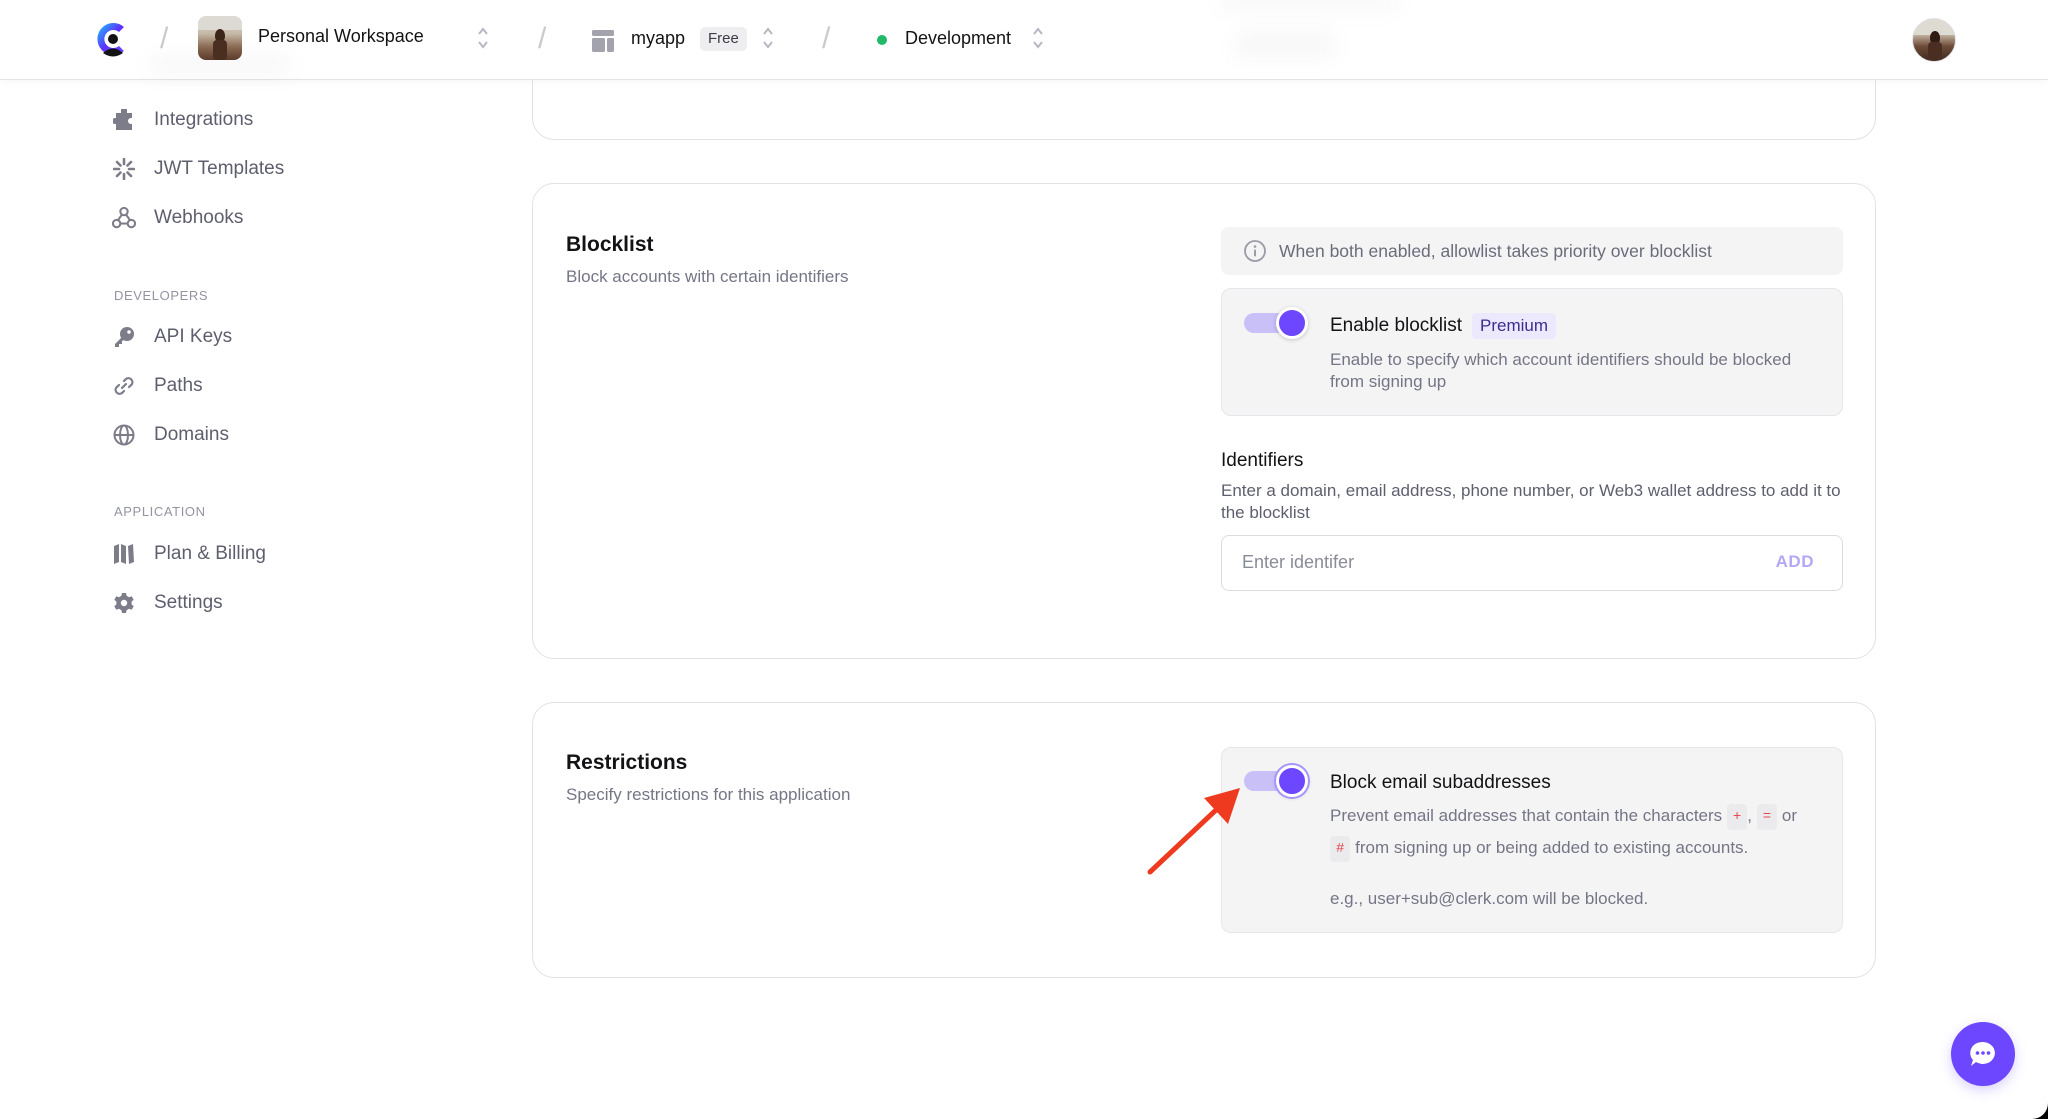 The width and height of the screenshot is (2048, 1119). I want to click on code-char-equals: =, so click(1767, 816).